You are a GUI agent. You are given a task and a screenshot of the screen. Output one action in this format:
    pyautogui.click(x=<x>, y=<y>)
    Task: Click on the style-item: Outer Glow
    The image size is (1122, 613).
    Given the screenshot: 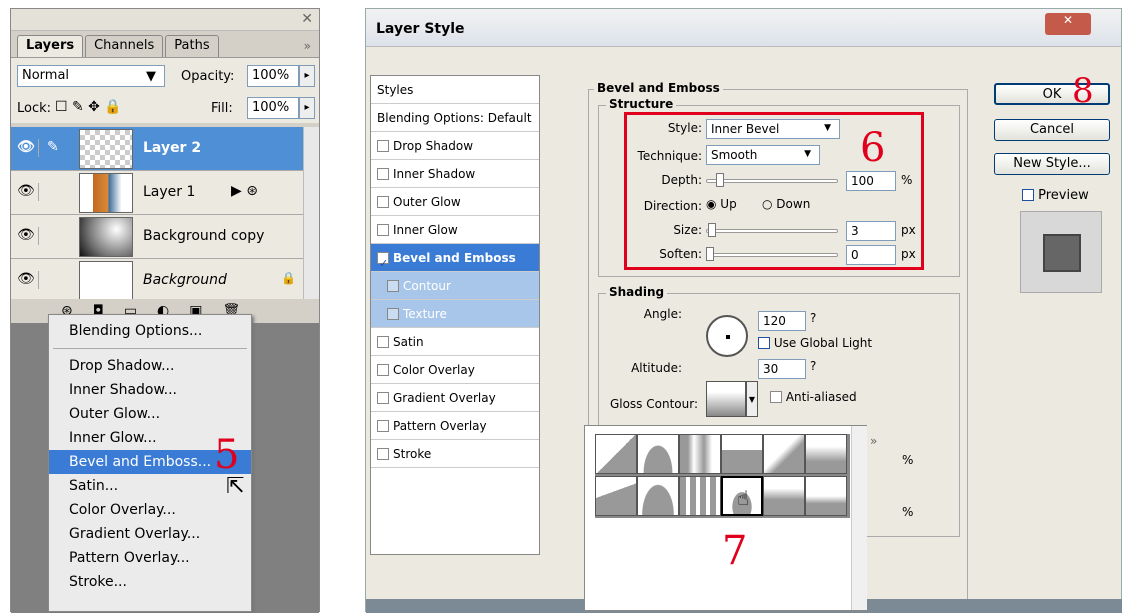 What is the action you would take?
    pyautogui.click(x=455, y=202)
    